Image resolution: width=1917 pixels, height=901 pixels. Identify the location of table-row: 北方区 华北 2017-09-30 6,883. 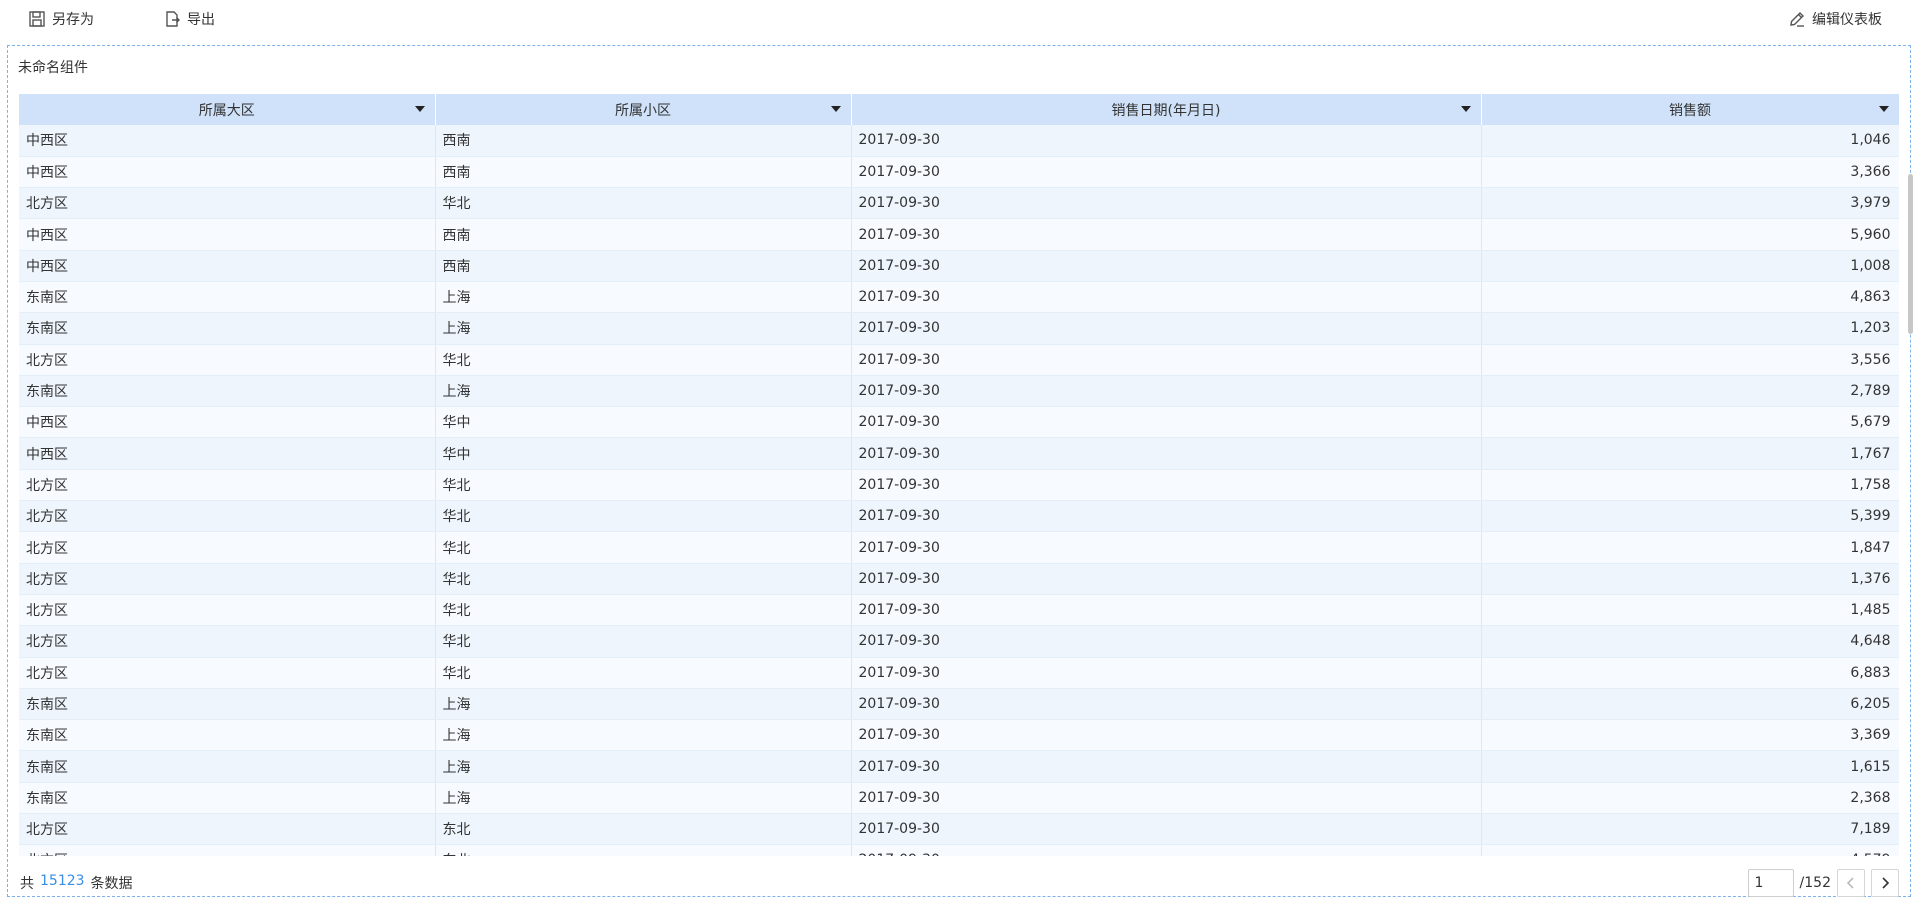
(959, 673).